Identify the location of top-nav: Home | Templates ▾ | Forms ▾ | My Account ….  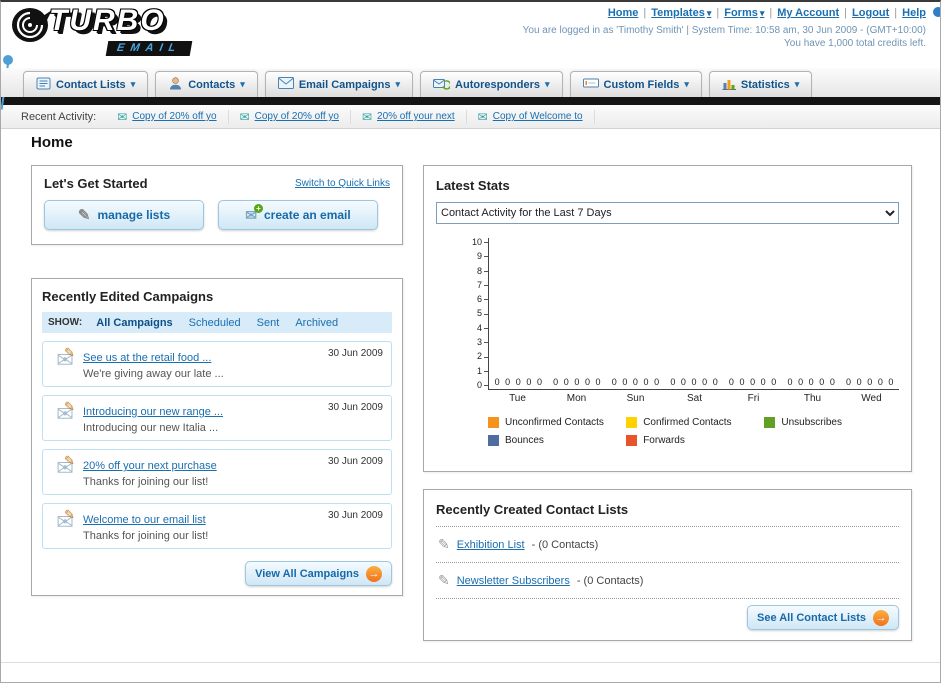
(767, 13).